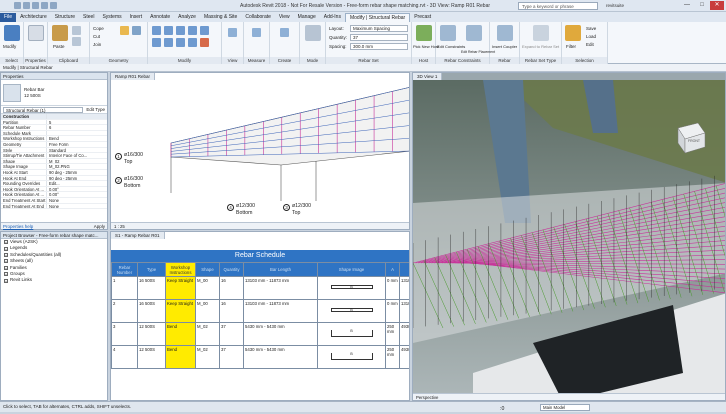 The width and height of the screenshot is (726, 414). What do you see at coordinates (26, 5) in the screenshot?
I see `save-icon` at bounding box center [26, 5].